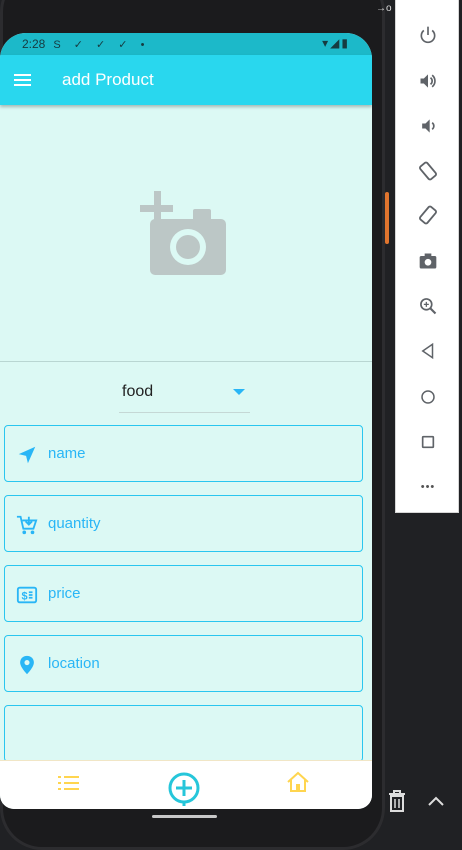 This screenshot has height=850, width=462. I want to click on chevron-up-icon, so click(436, 801).